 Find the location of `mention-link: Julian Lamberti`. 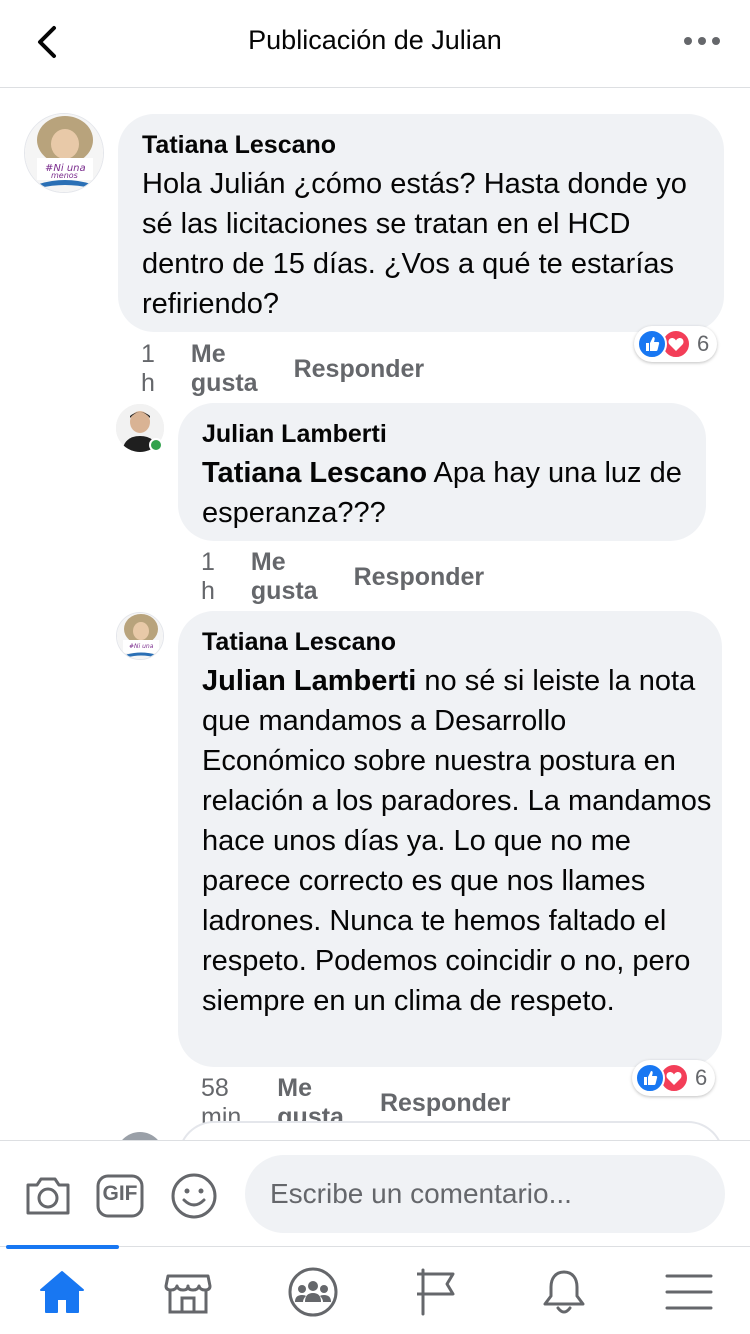

mention-link: Julian Lamberti is located at coordinates (309, 681).